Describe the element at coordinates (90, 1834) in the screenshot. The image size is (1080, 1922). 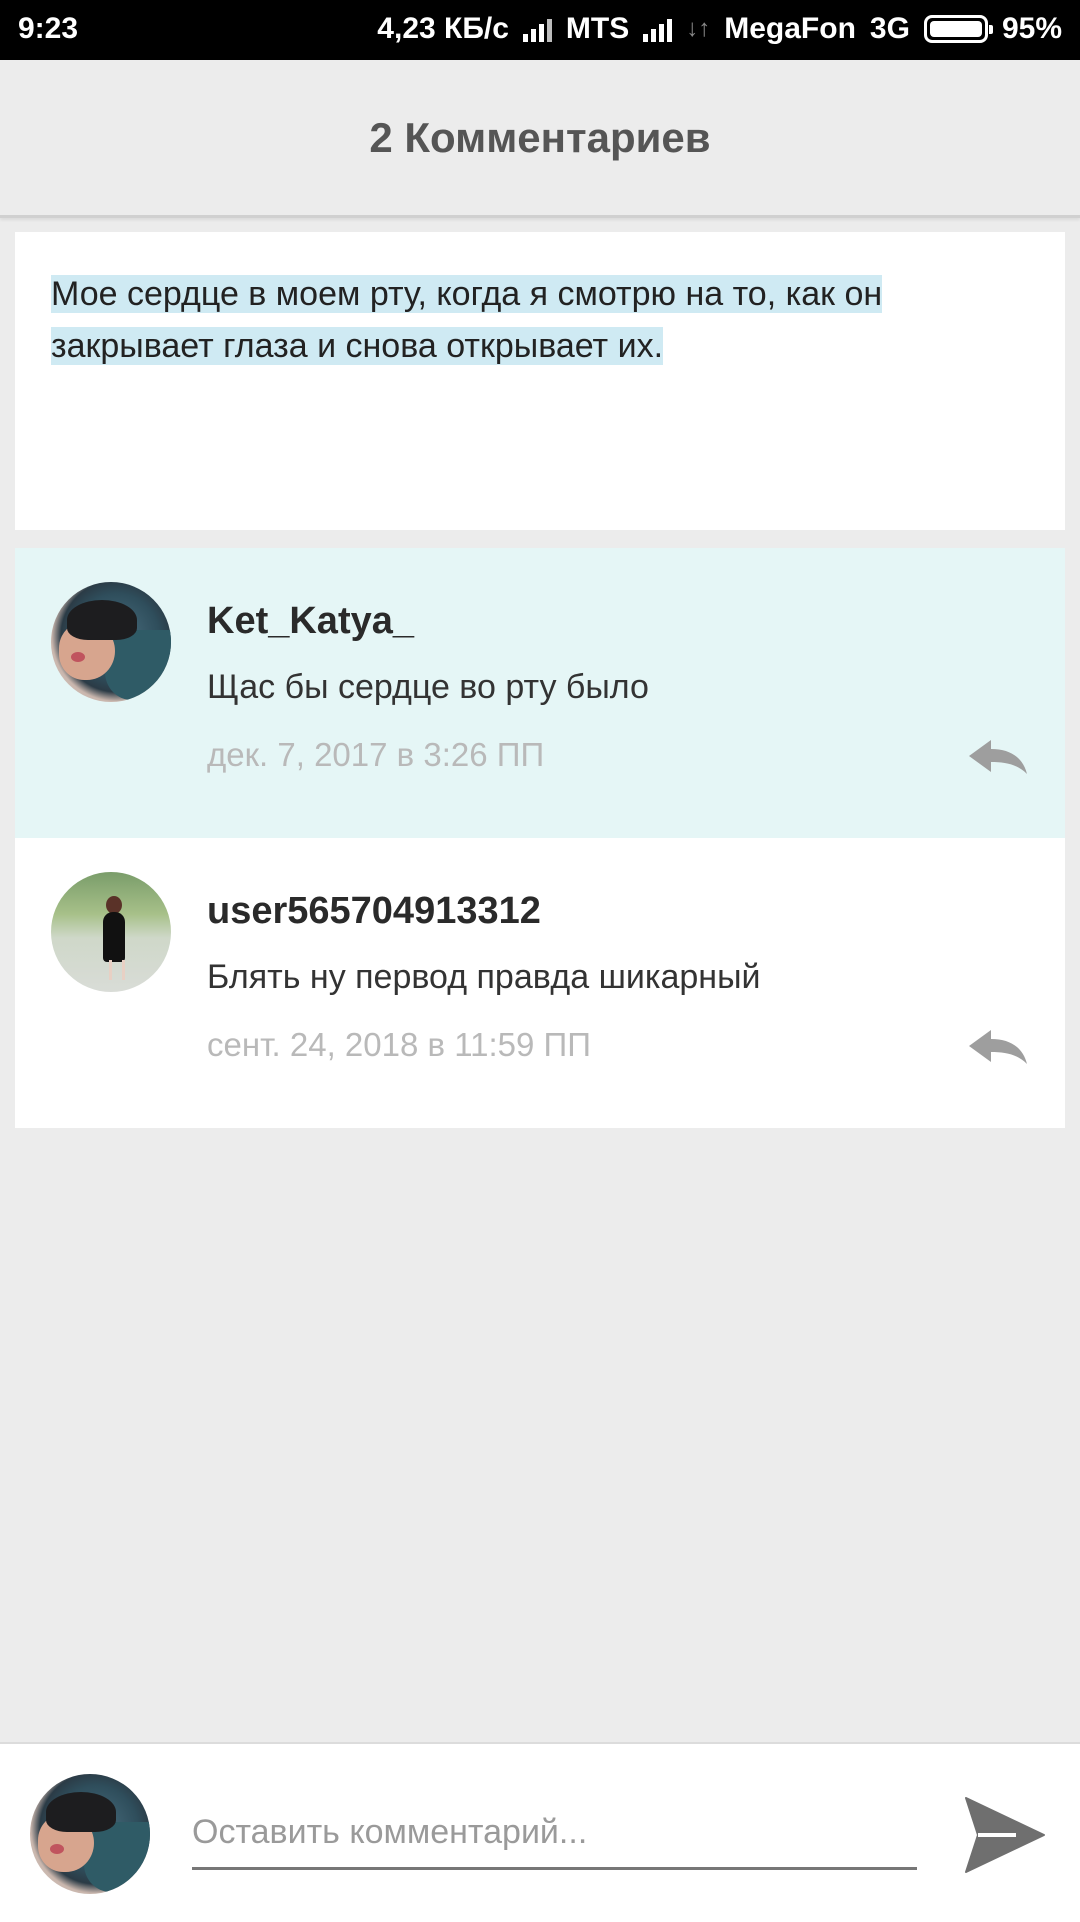
I see `current-user-avatar` at that location.